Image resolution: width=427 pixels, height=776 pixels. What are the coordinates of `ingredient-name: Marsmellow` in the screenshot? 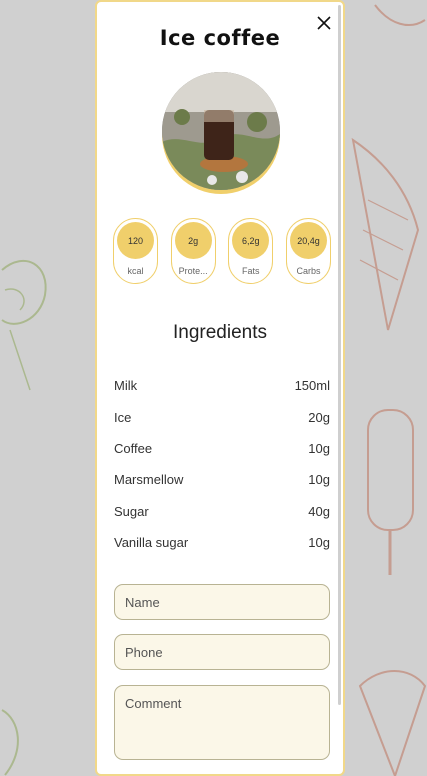 It's located at (149, 480).